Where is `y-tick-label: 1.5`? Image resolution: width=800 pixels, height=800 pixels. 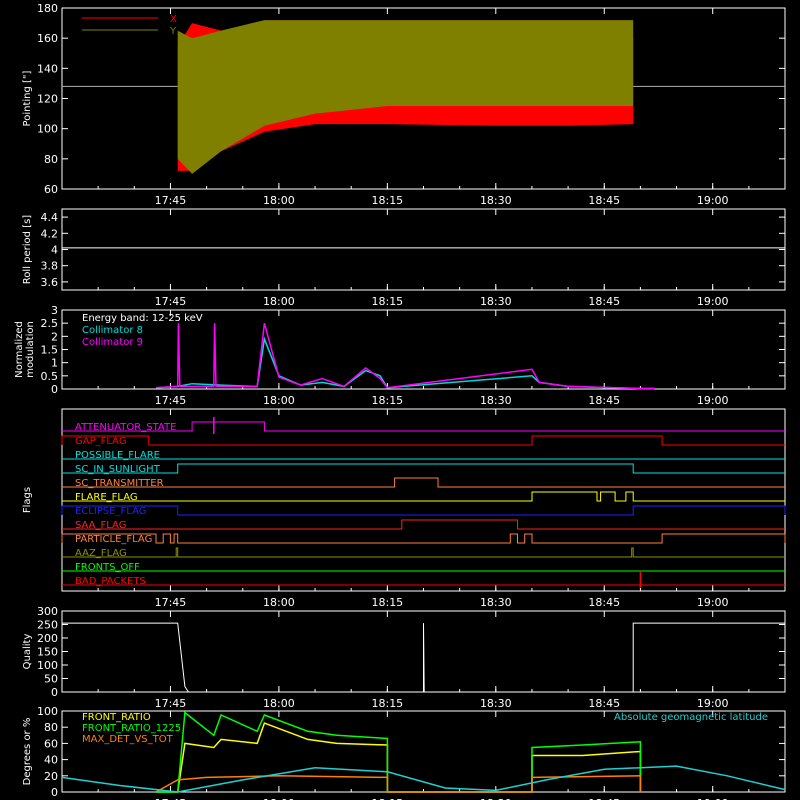
y-tick-label: 1.5 is located at coordinates (50, 350).